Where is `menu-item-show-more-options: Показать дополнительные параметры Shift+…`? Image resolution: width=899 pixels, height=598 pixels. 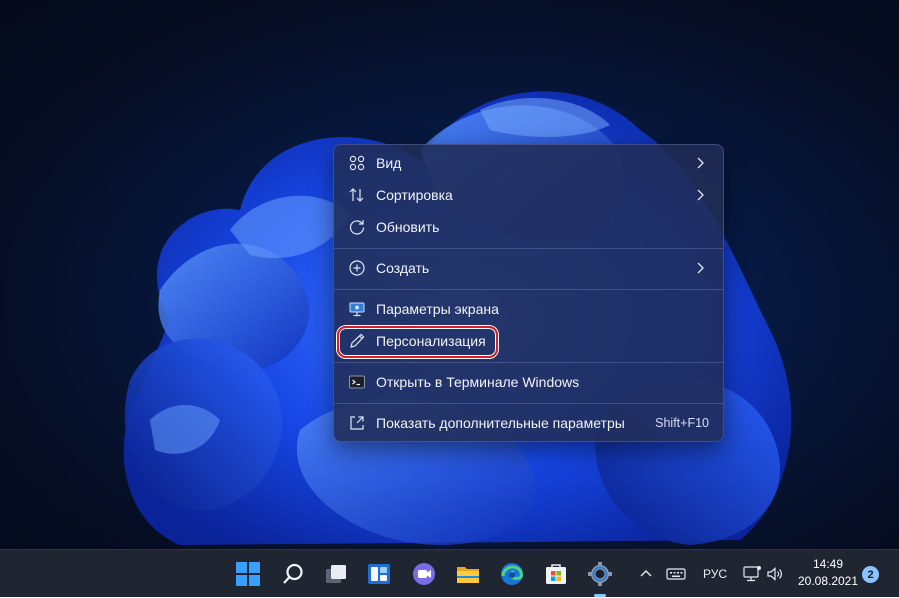
menu-item-show-more-options: Показать дополнительные параметры Shift+… is located at coordinates (528, 423).